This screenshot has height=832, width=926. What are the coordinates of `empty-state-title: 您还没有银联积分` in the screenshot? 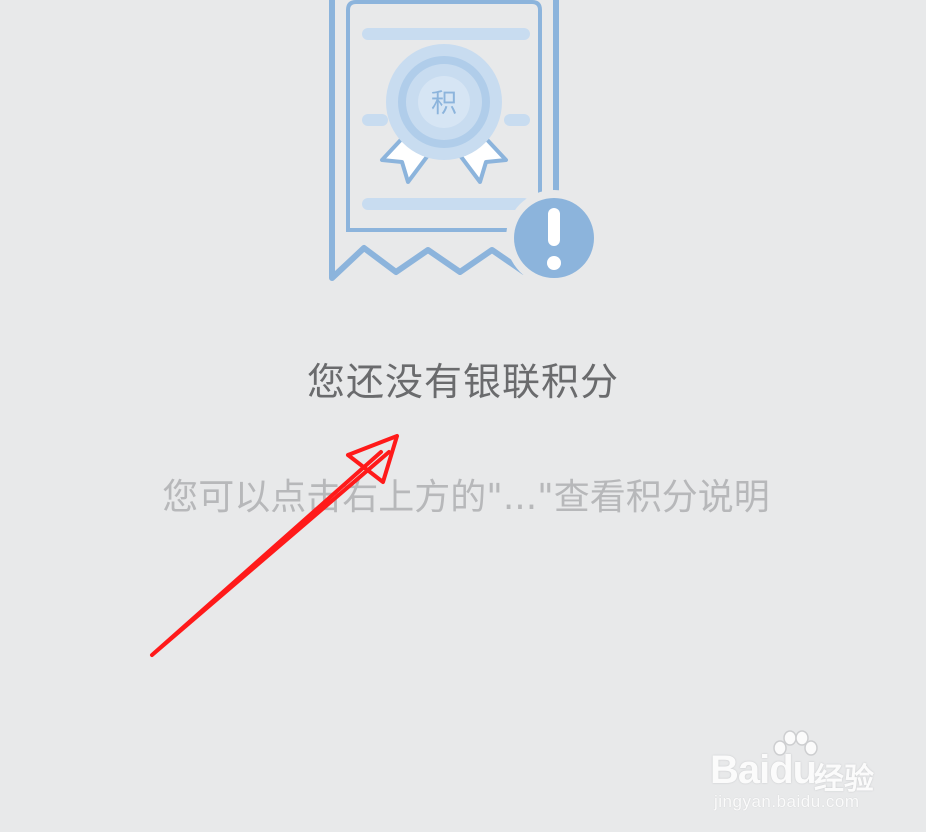 It's located at (462, 382).